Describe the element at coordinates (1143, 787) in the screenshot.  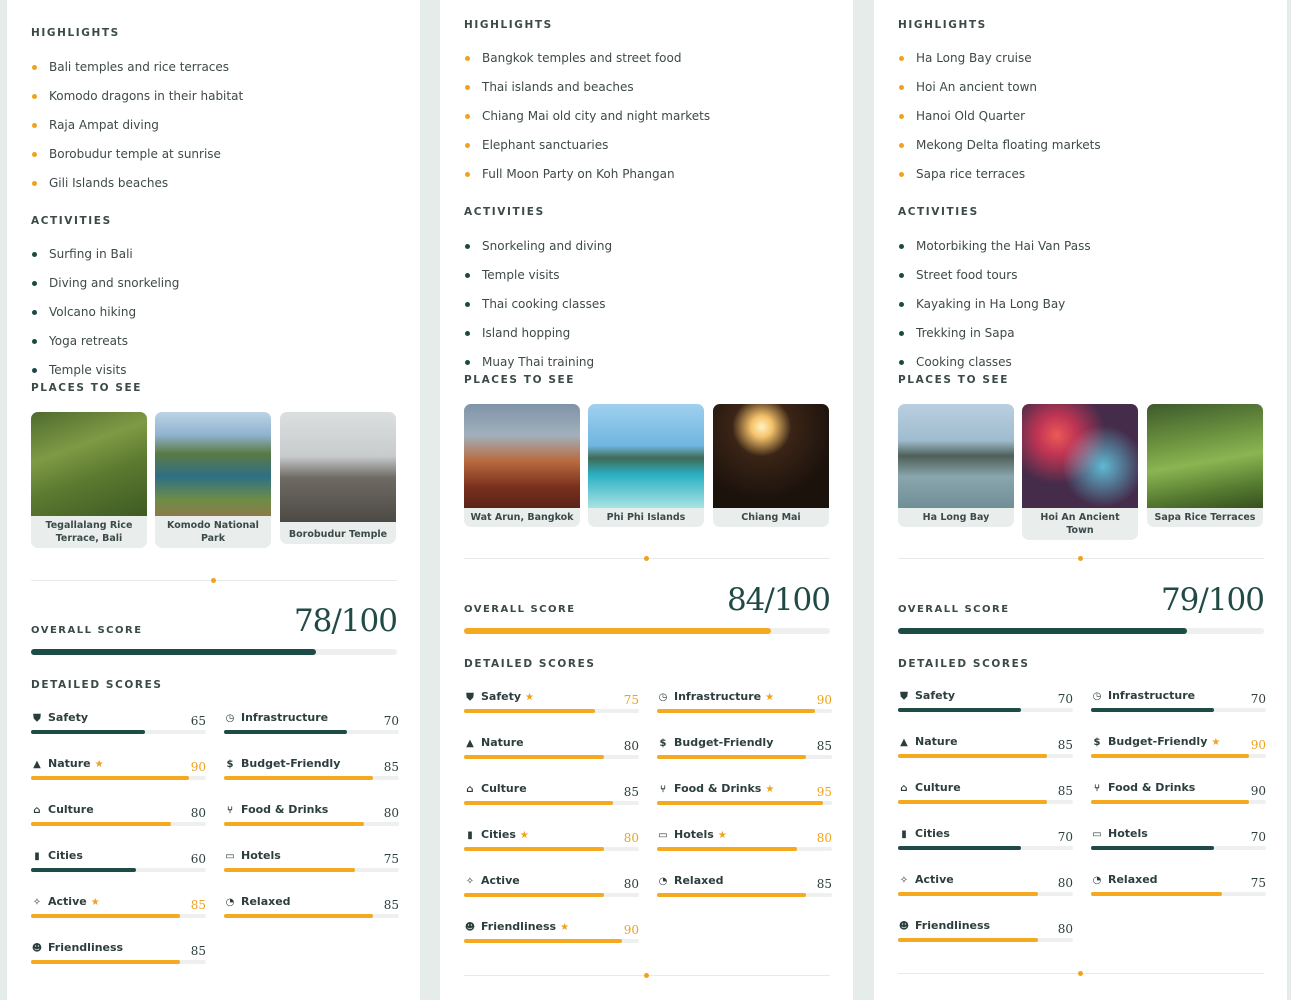
I see `score-label: ⑂ Food & Drinks` at that location.